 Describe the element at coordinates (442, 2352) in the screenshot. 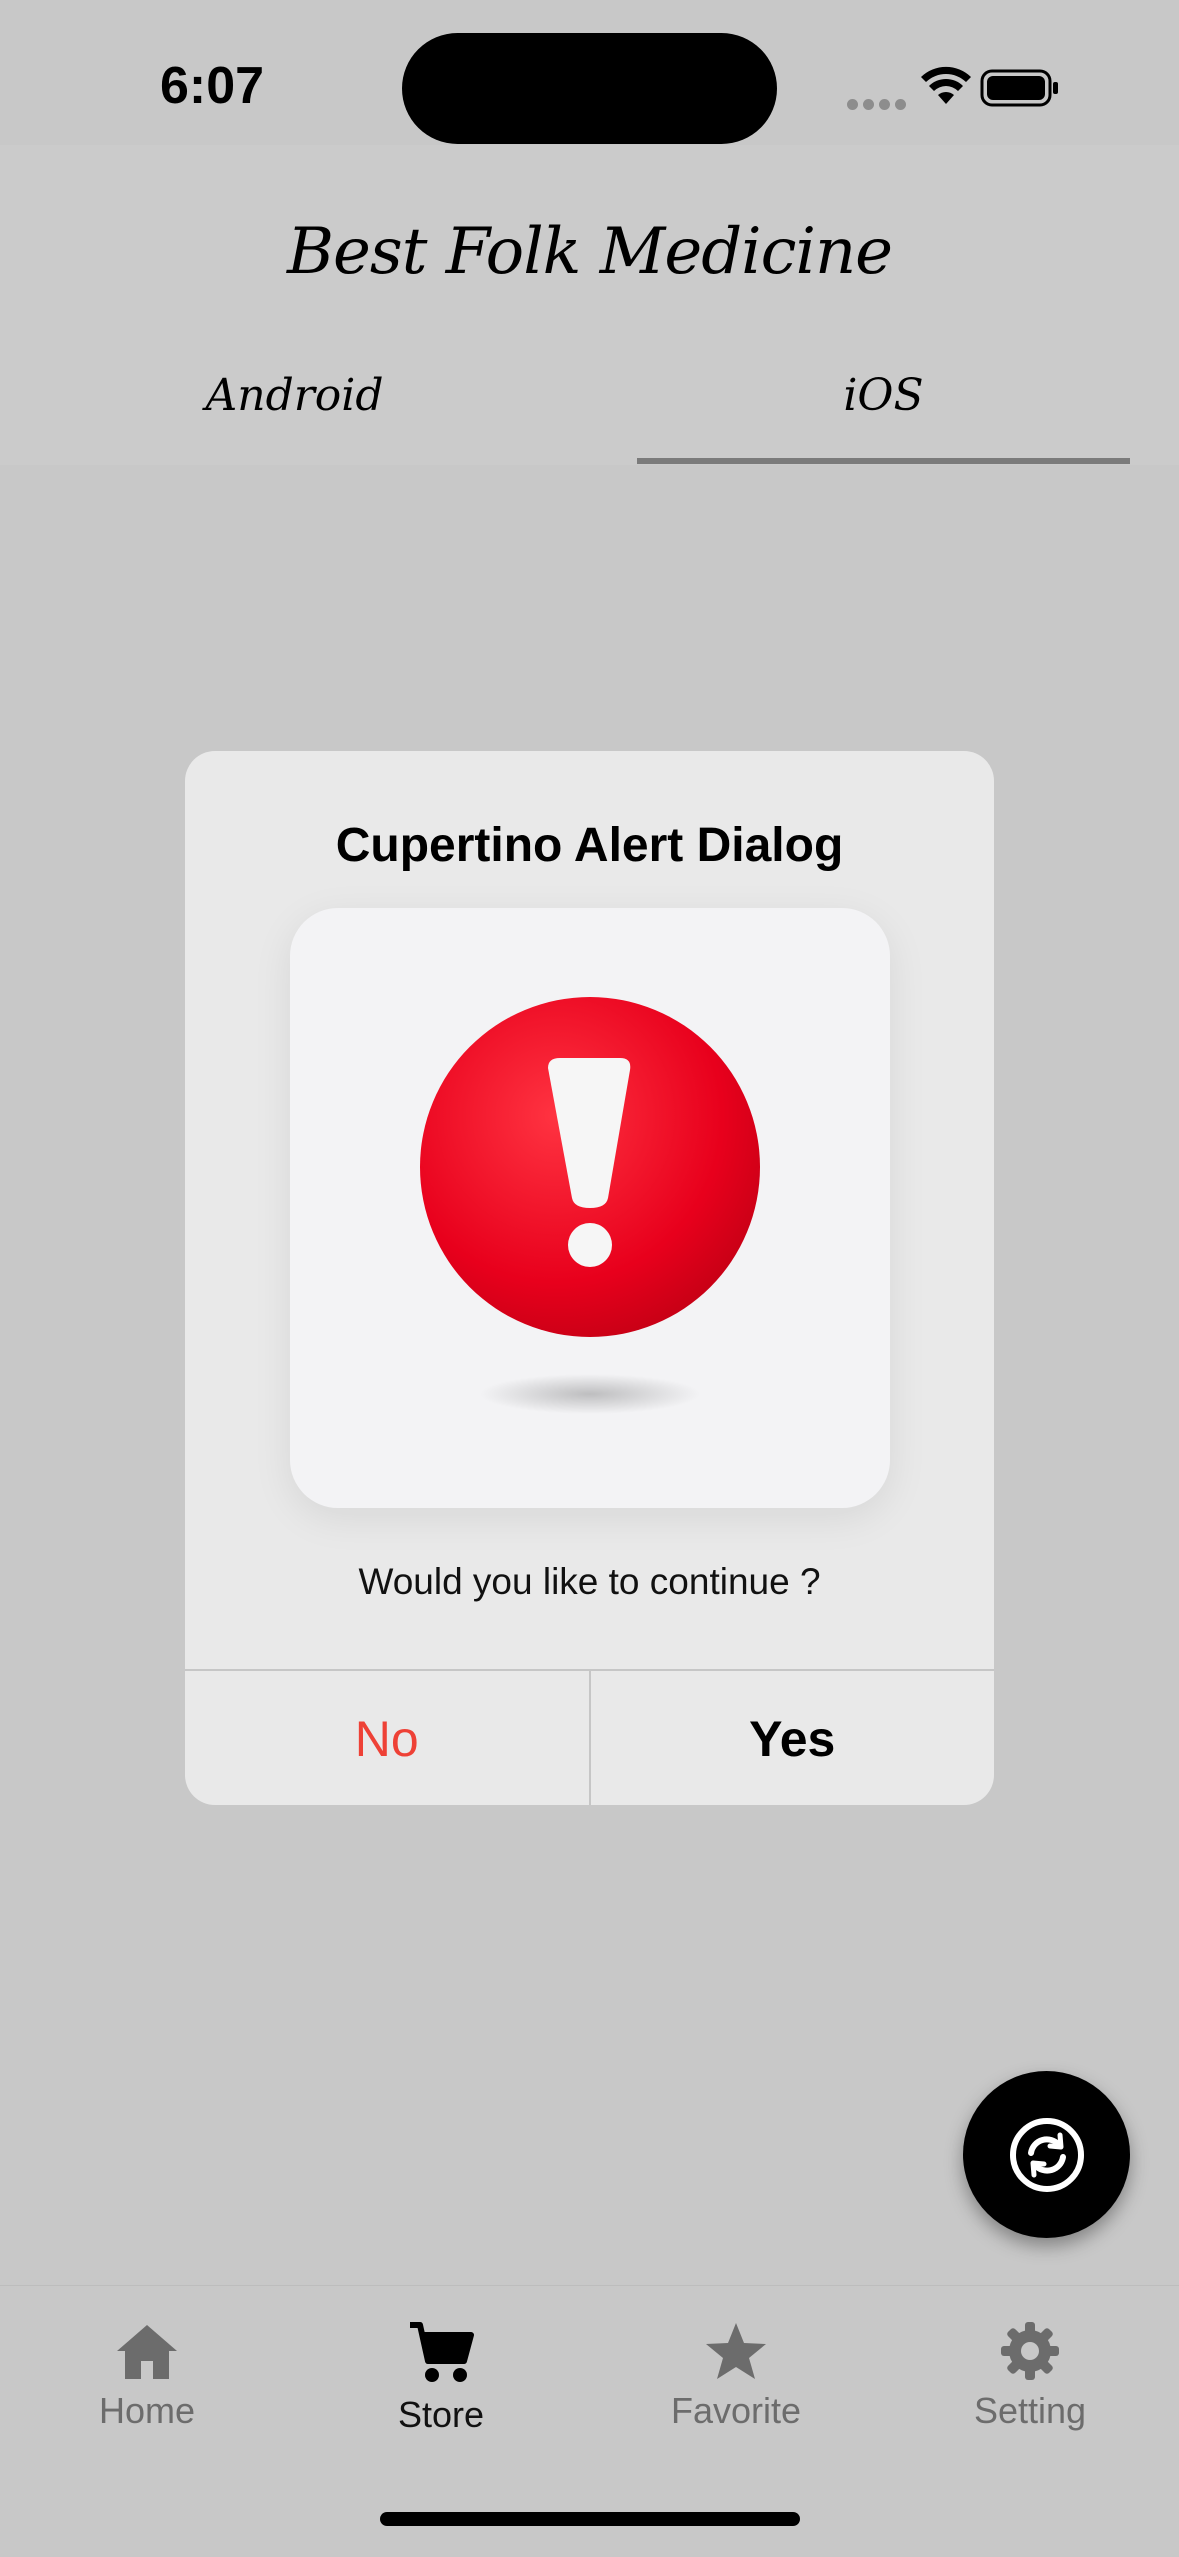

I see `cart-icon` at that location.